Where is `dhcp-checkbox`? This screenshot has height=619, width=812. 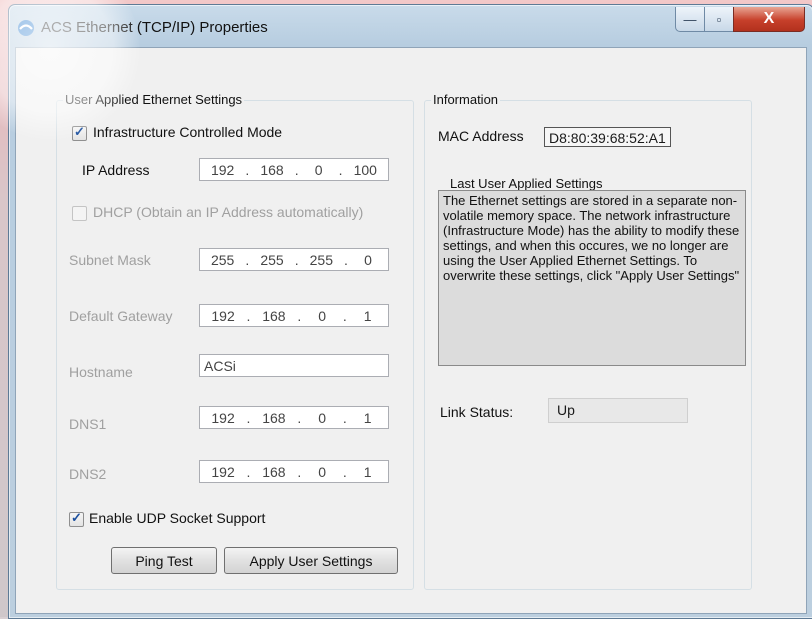
dhcp-checkbox is located at coordinates (79, 213).